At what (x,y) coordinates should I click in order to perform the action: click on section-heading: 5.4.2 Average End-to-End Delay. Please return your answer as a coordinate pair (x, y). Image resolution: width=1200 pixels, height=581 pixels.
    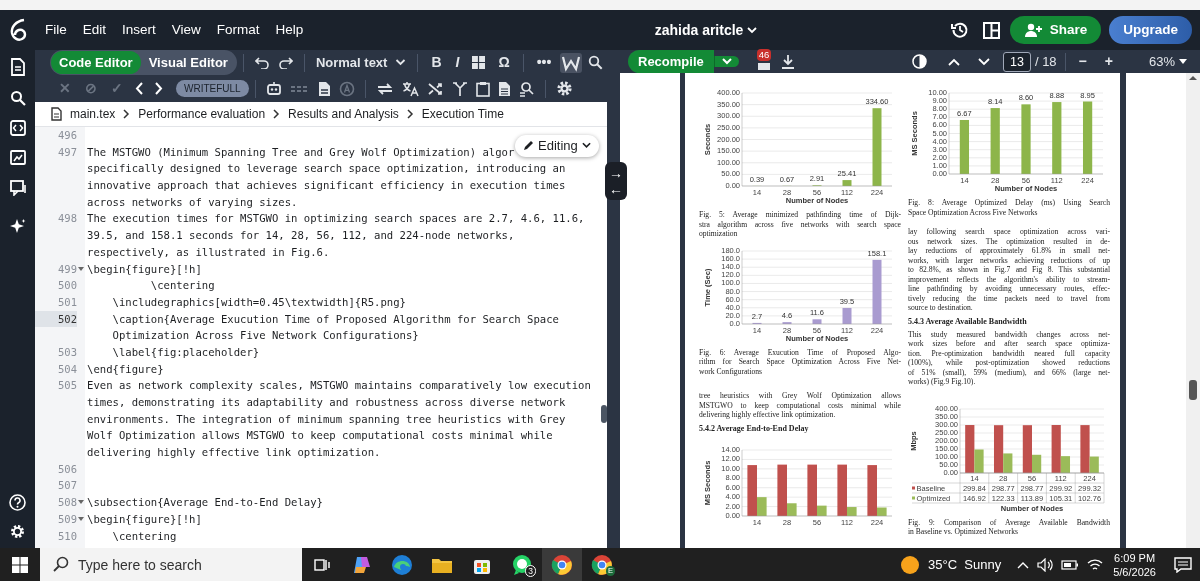
    Looking at the image, I should click on (754, 428).